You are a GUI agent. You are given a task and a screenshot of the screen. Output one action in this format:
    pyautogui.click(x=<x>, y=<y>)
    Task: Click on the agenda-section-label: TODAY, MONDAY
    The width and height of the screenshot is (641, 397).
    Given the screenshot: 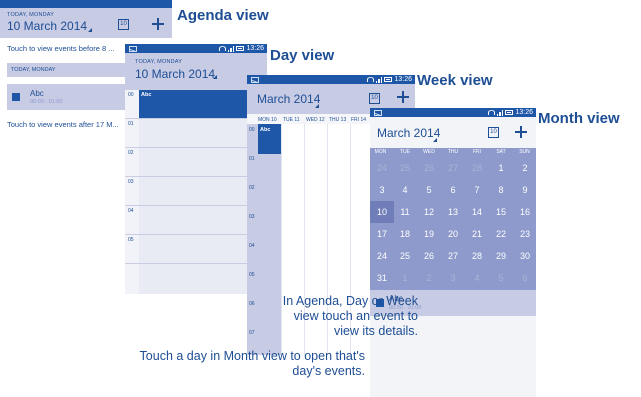 What is the action you would take?
    pyautogui.click(x=33, y=70)
    